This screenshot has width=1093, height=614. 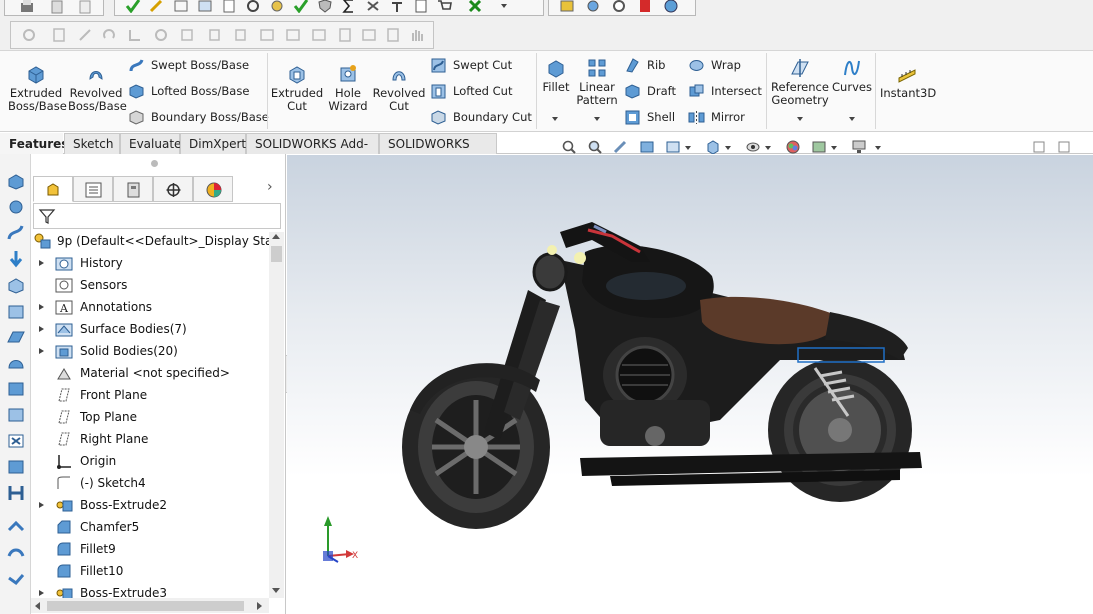 I want to click on tree-vertical-scrollbar, so click(x=276, y=415).